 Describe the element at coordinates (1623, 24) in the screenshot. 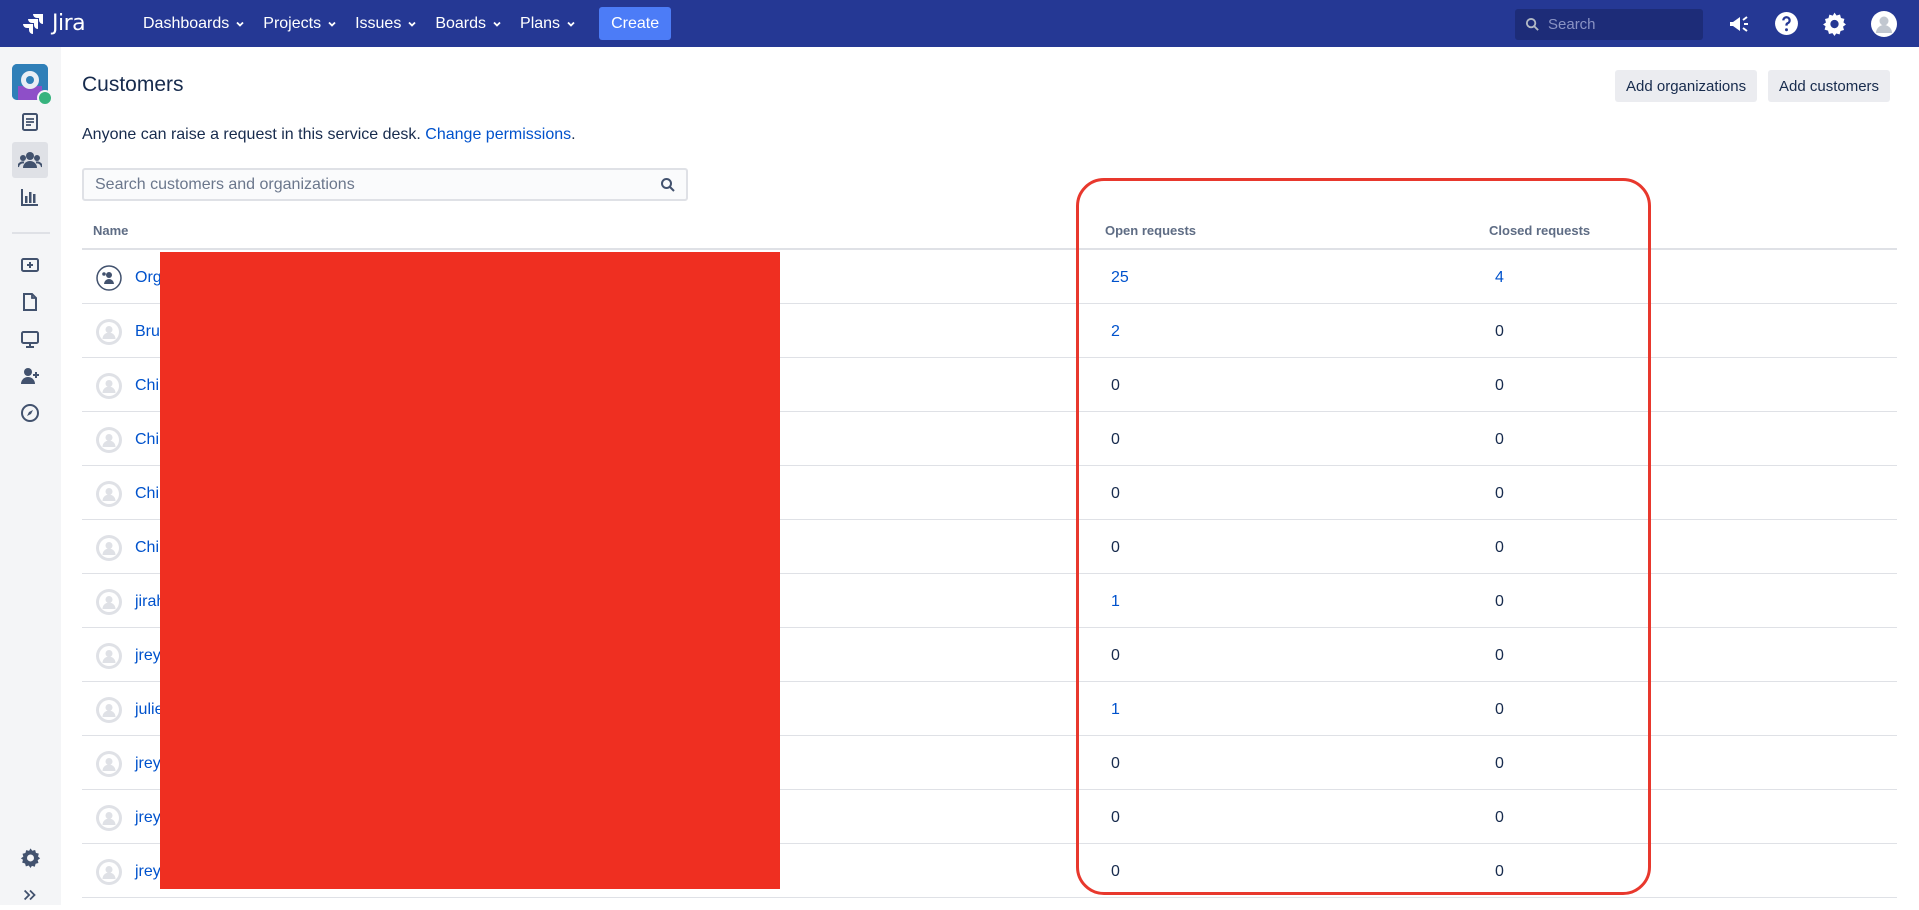

I see `global-search-input` at that location.